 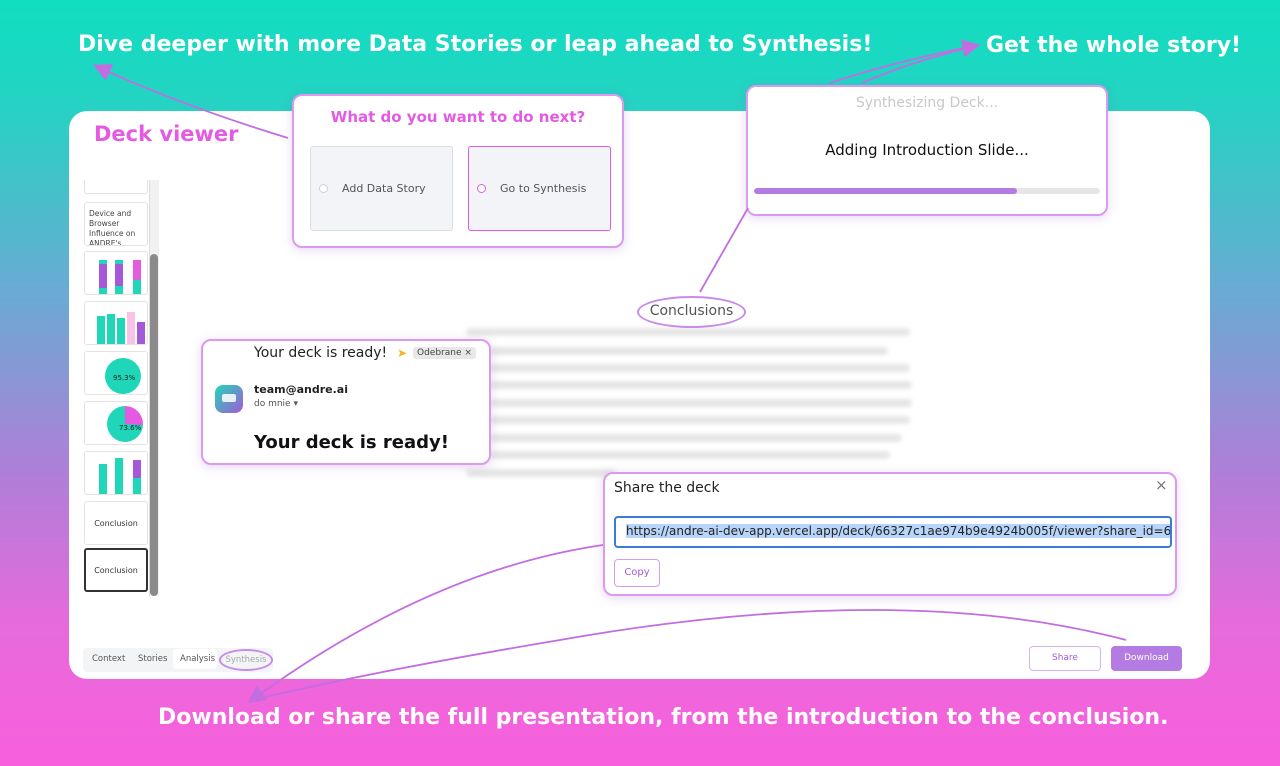 What do you see at coordinates (689, 655) in the screenshot?
I see `arrow-download-to-bottom` at bounding box center [689, 655].